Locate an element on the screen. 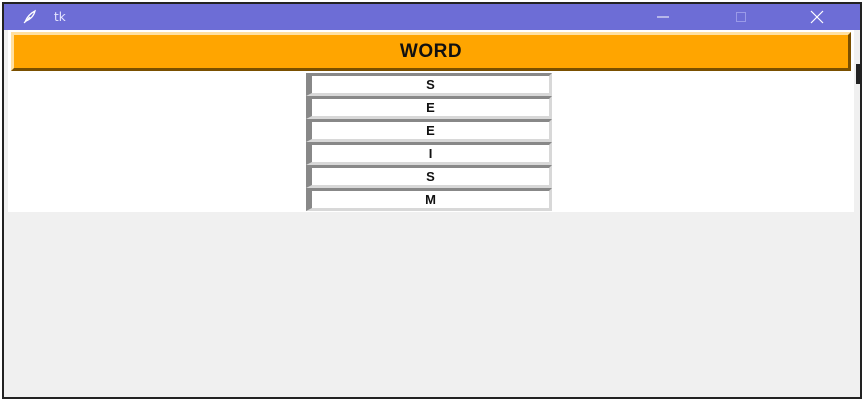 This screenshot has width=868, height=403. maximize-icon is located at coordinates (741, 17).